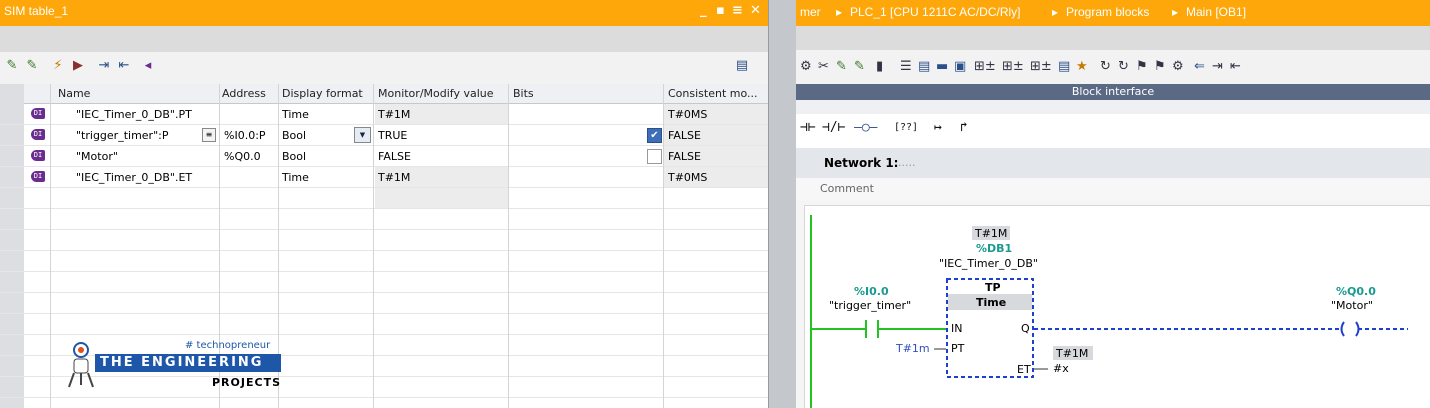 This screenshot has height=408, width=1430. Describe the element at coordinates (1061, 368) in the screenshot. I see `et-target: #x` at that location.